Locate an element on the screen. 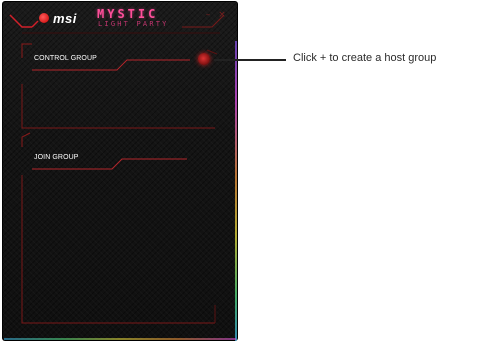 The width and height of the screenshot is (500, 342). control-group-panel: CONTROL GROUP is located at coordinates (119, 86).